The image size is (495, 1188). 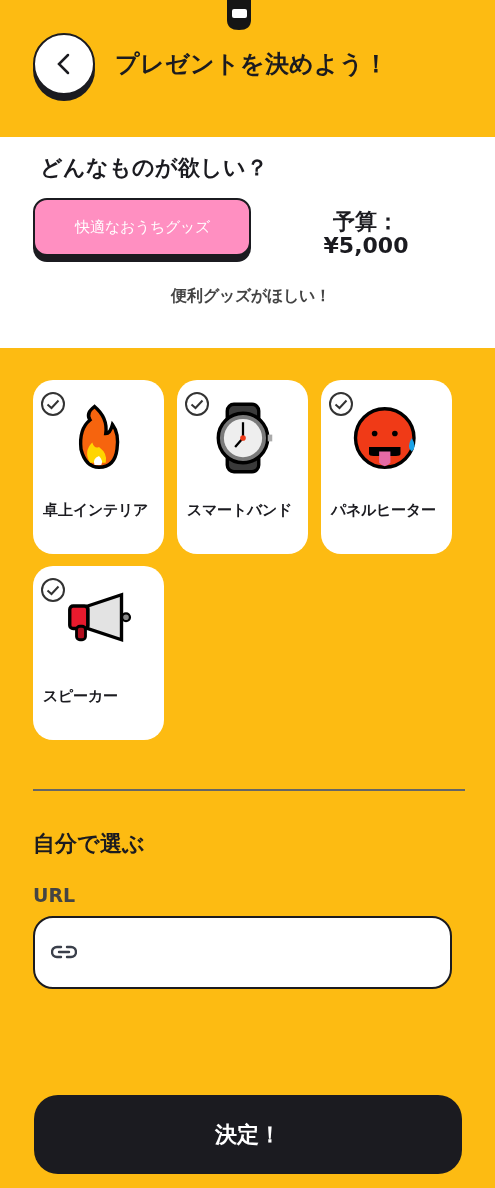 I want to click on wish-comment: 便利グッズがほしい！, so click(x=250, y=296).